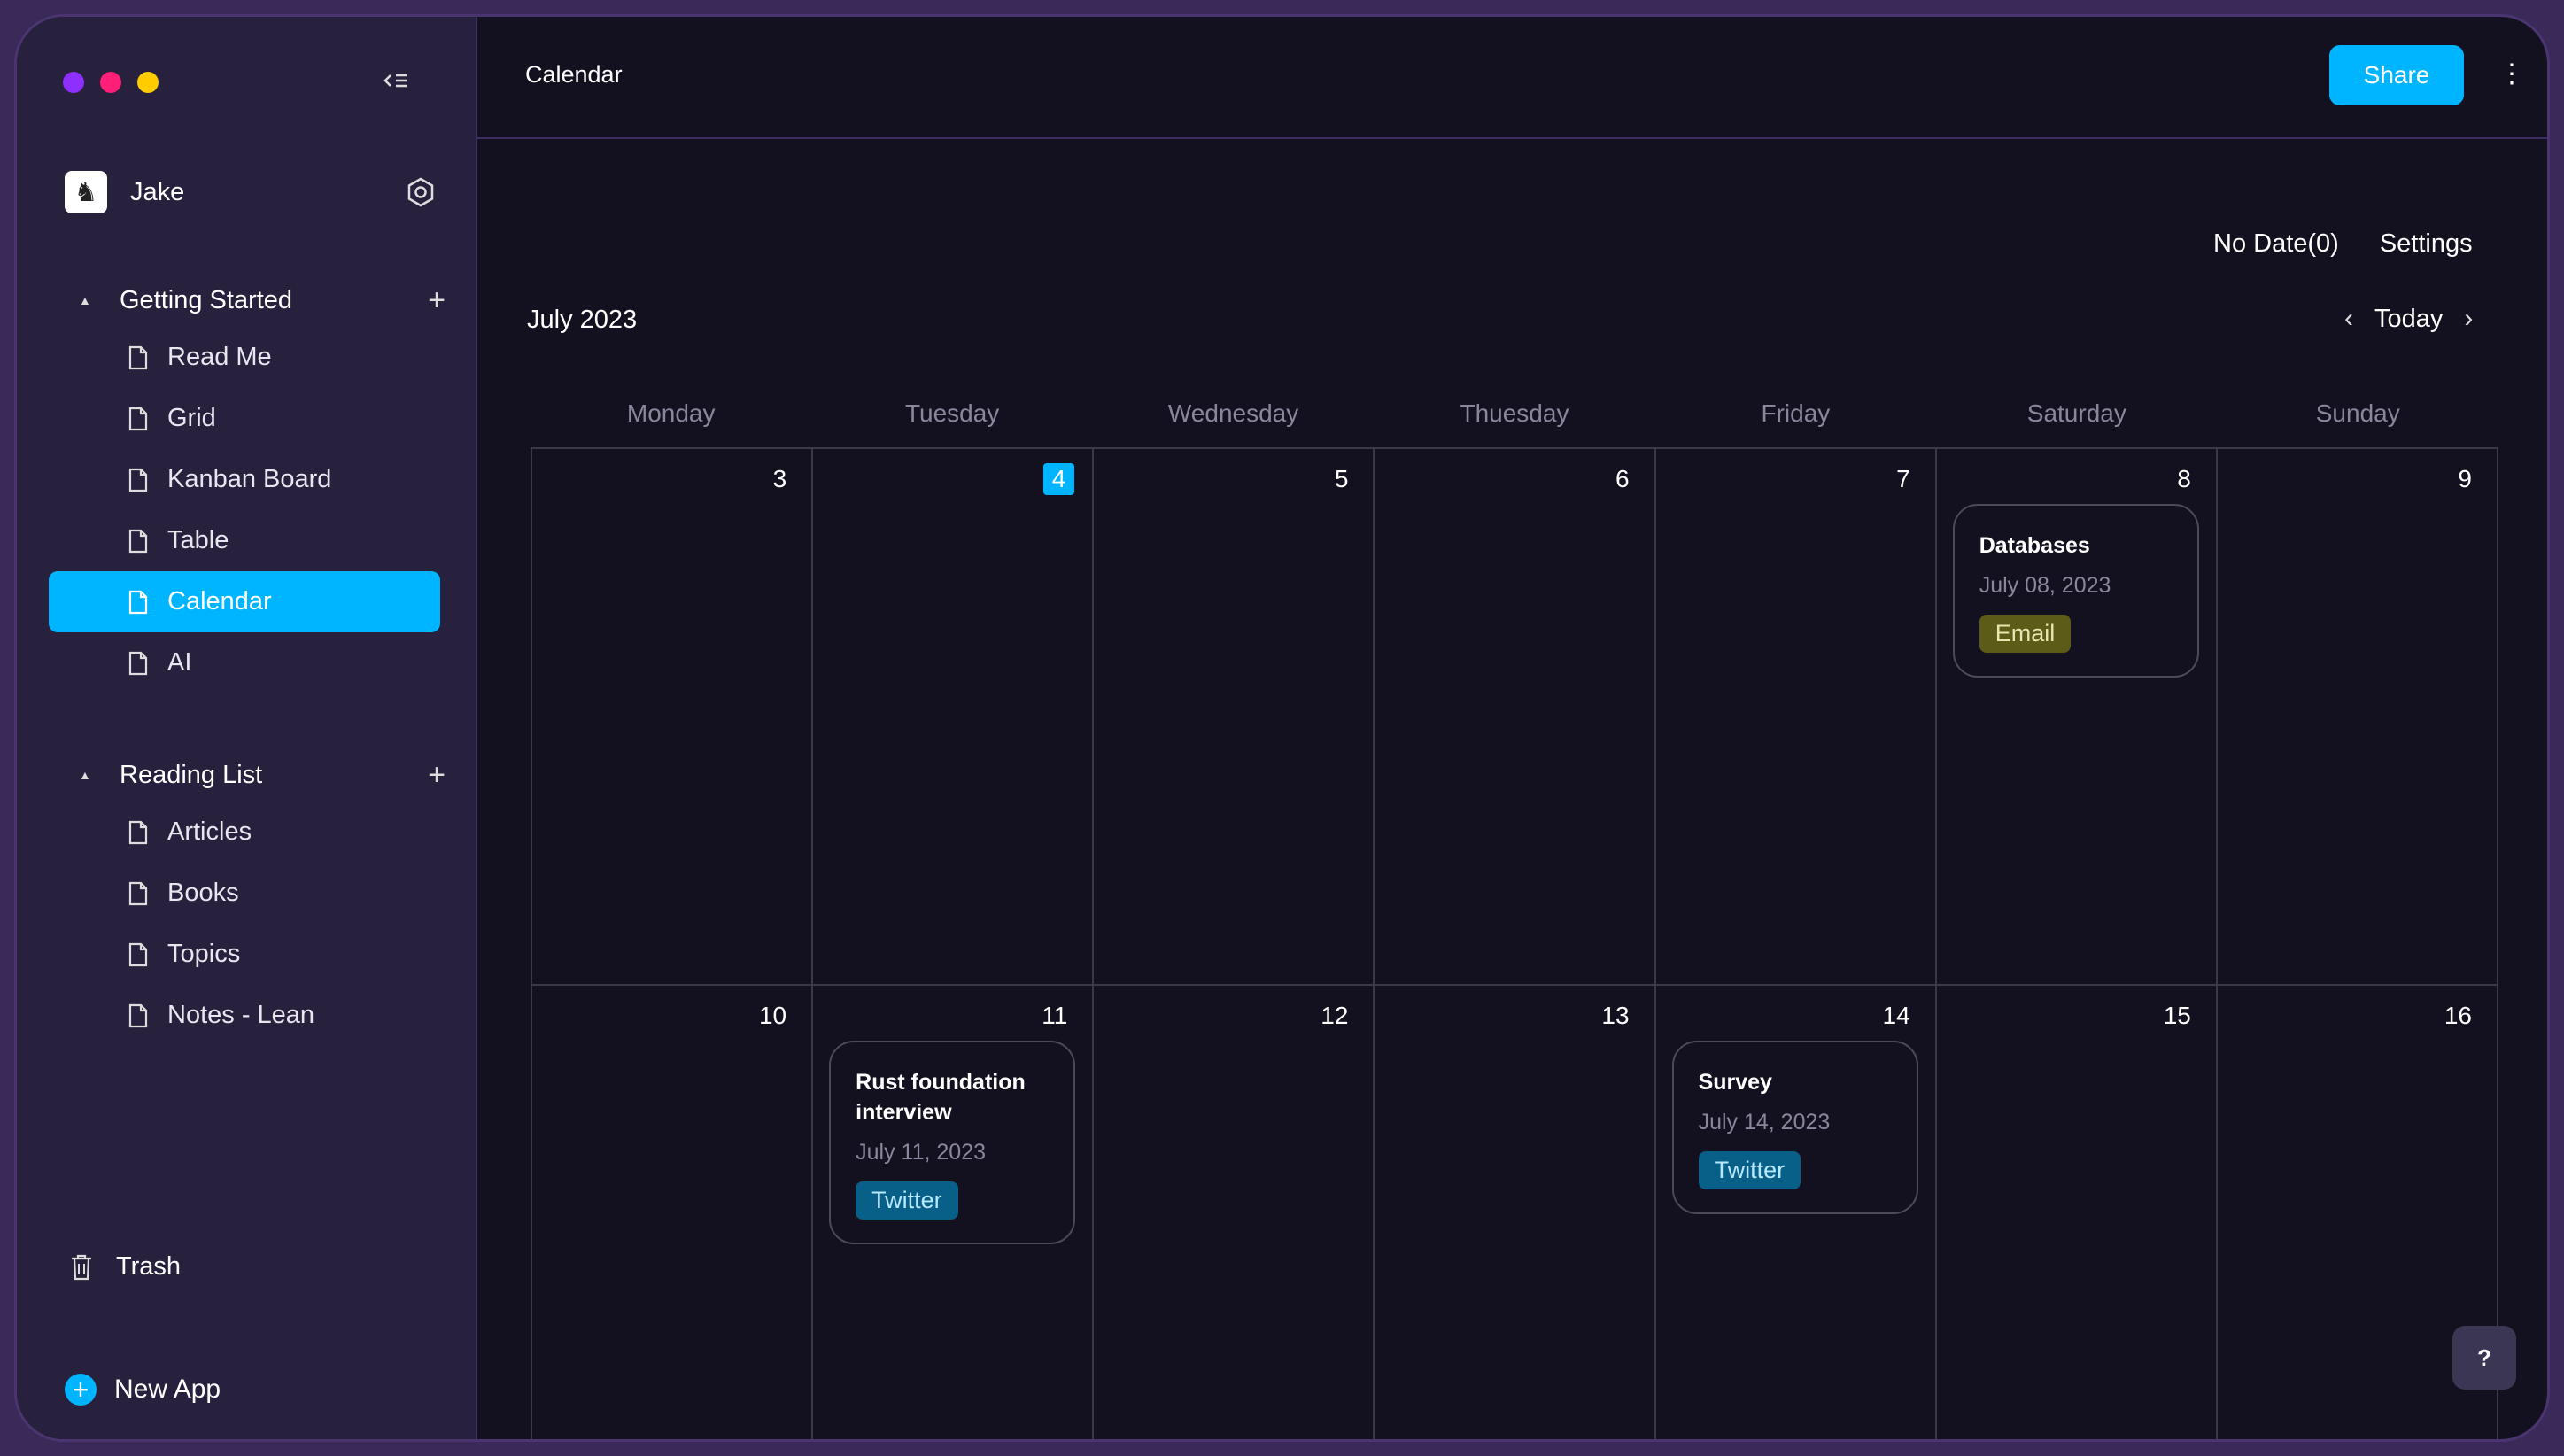 This screenshot has width=2564, height=1456. What do you see at coordinates (255, 300) in the screenshot?
I see `section-header: ▲ Getting Started +` at bounding box center [255, 300].